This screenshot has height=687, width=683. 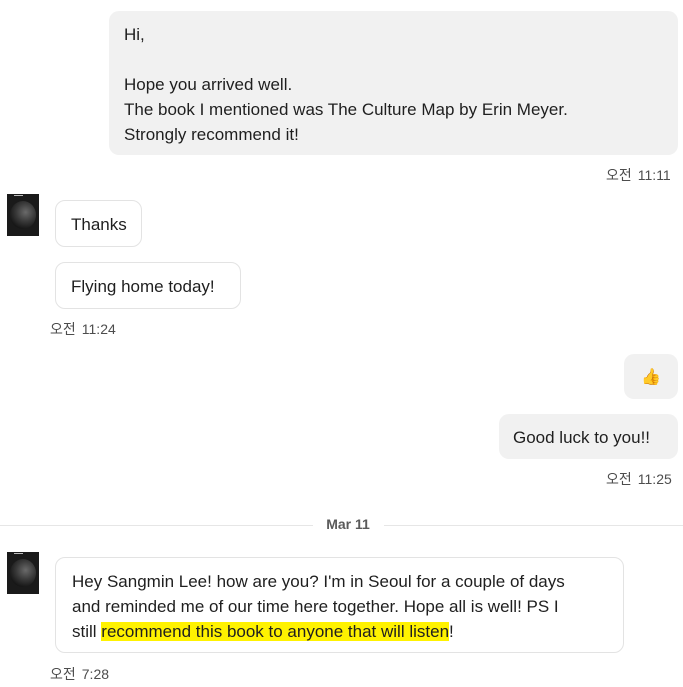 I want to click on message-text: !, so click(x=451, y=631).